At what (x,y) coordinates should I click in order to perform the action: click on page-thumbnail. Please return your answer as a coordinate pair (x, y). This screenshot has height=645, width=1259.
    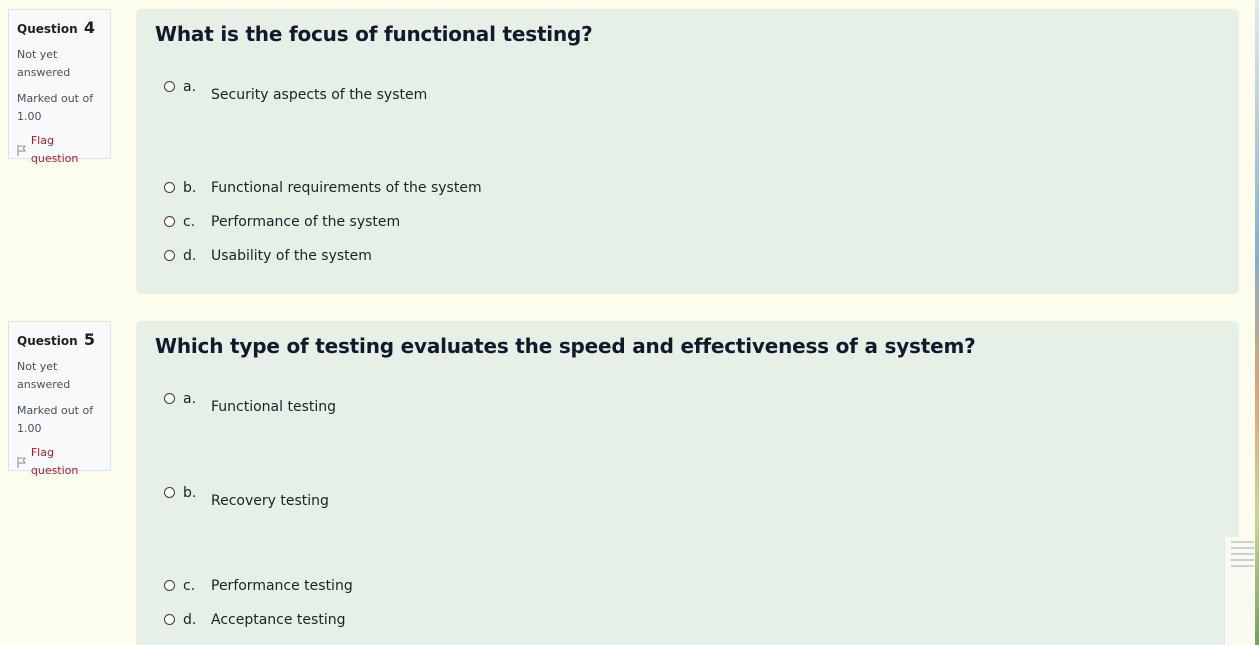
    Looking at the image, I should click on (1241, 591).